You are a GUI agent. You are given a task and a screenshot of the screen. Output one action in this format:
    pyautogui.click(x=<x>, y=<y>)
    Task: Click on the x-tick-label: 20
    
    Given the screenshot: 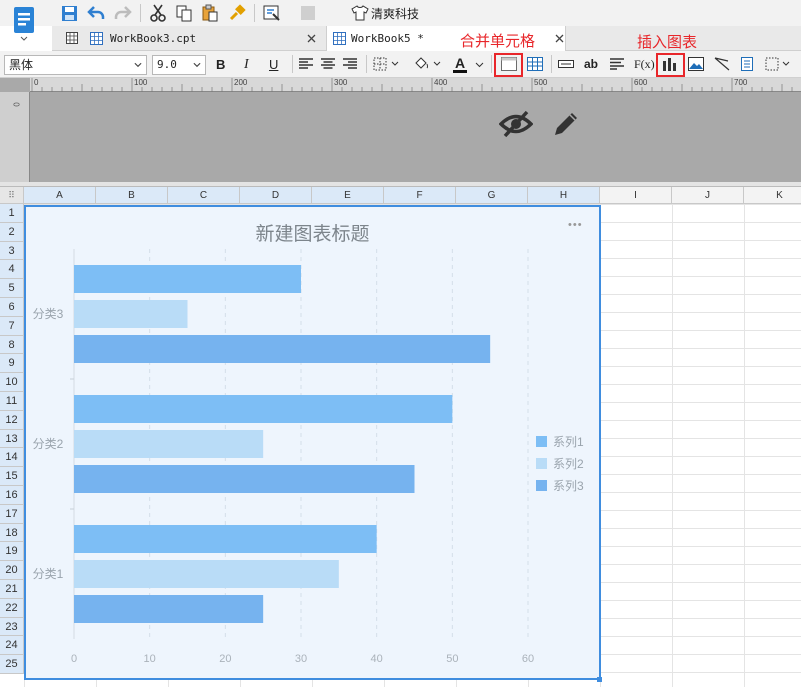 What is the action you would take?
    pyautogui.click(x=225, y=659)
    